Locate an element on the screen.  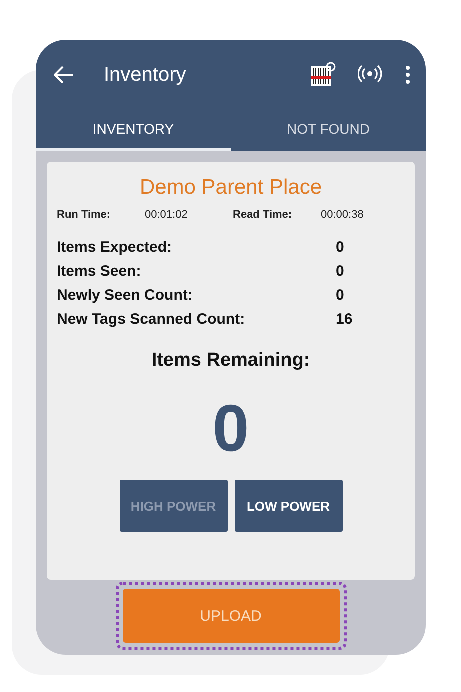
stat-value: 16 is located at coordinates (345, 319).